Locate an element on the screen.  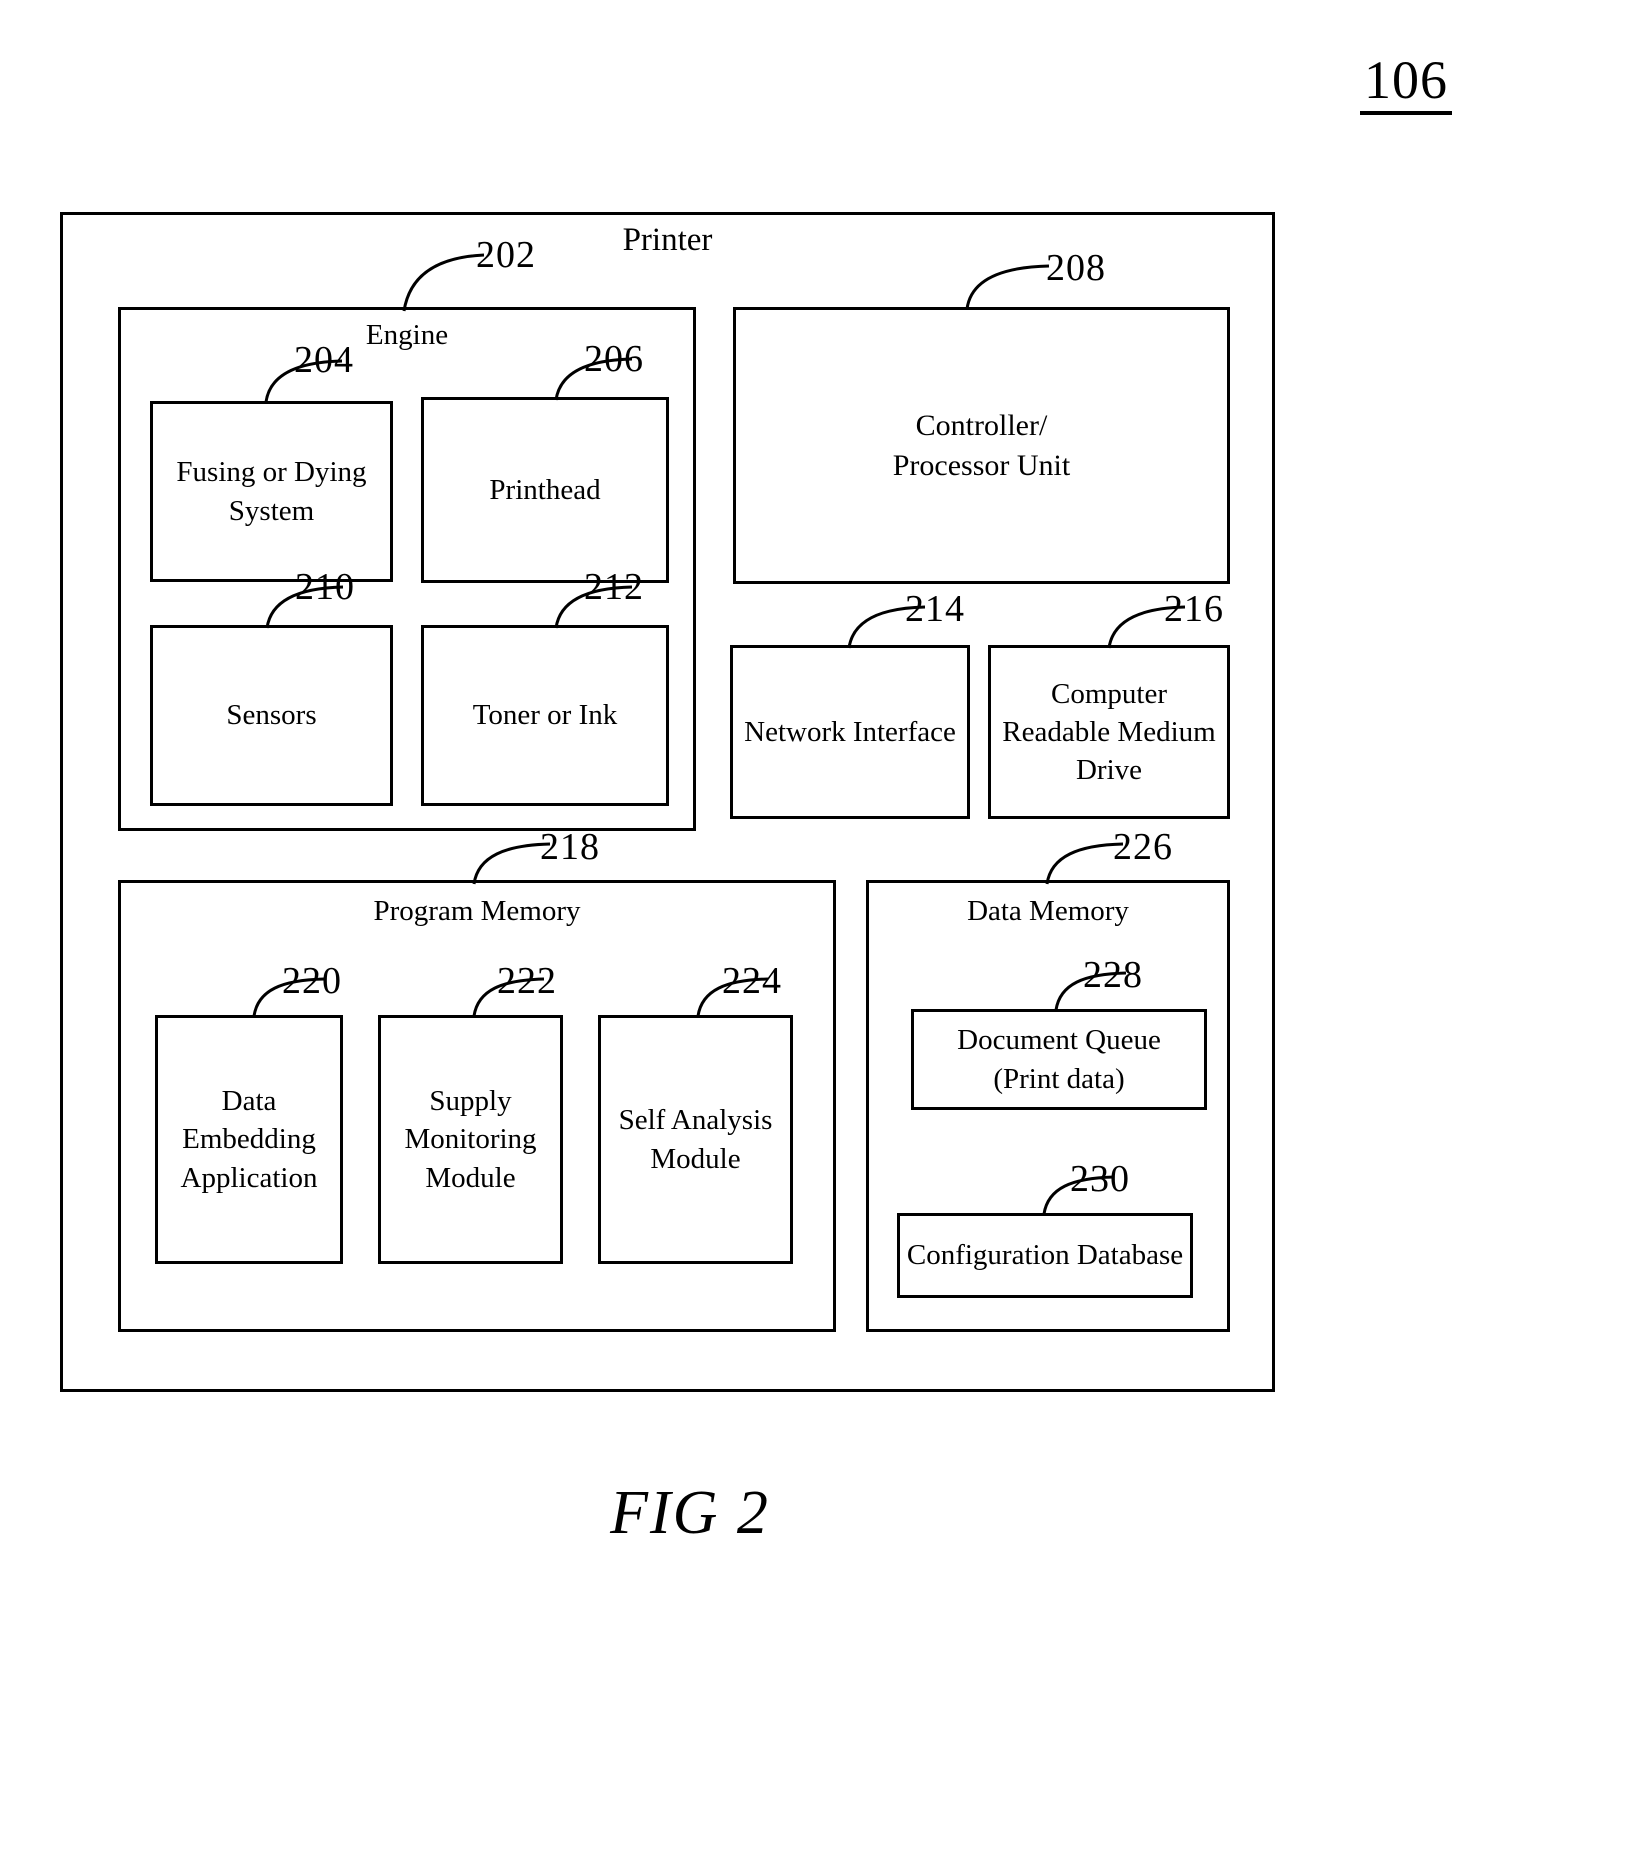
reference-numeral-214: 214 is located at coordinates (935, 609).